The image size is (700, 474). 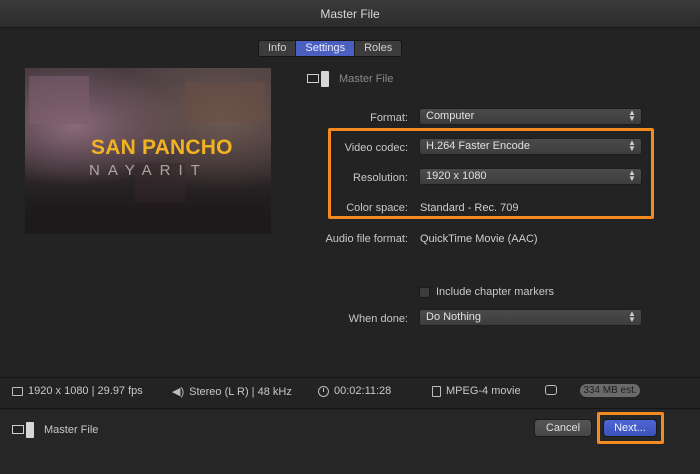 What do you see at coordinates (366, 79) in the screenshot?
I see `destination-name: Master File` at bounding box center [366, 79].